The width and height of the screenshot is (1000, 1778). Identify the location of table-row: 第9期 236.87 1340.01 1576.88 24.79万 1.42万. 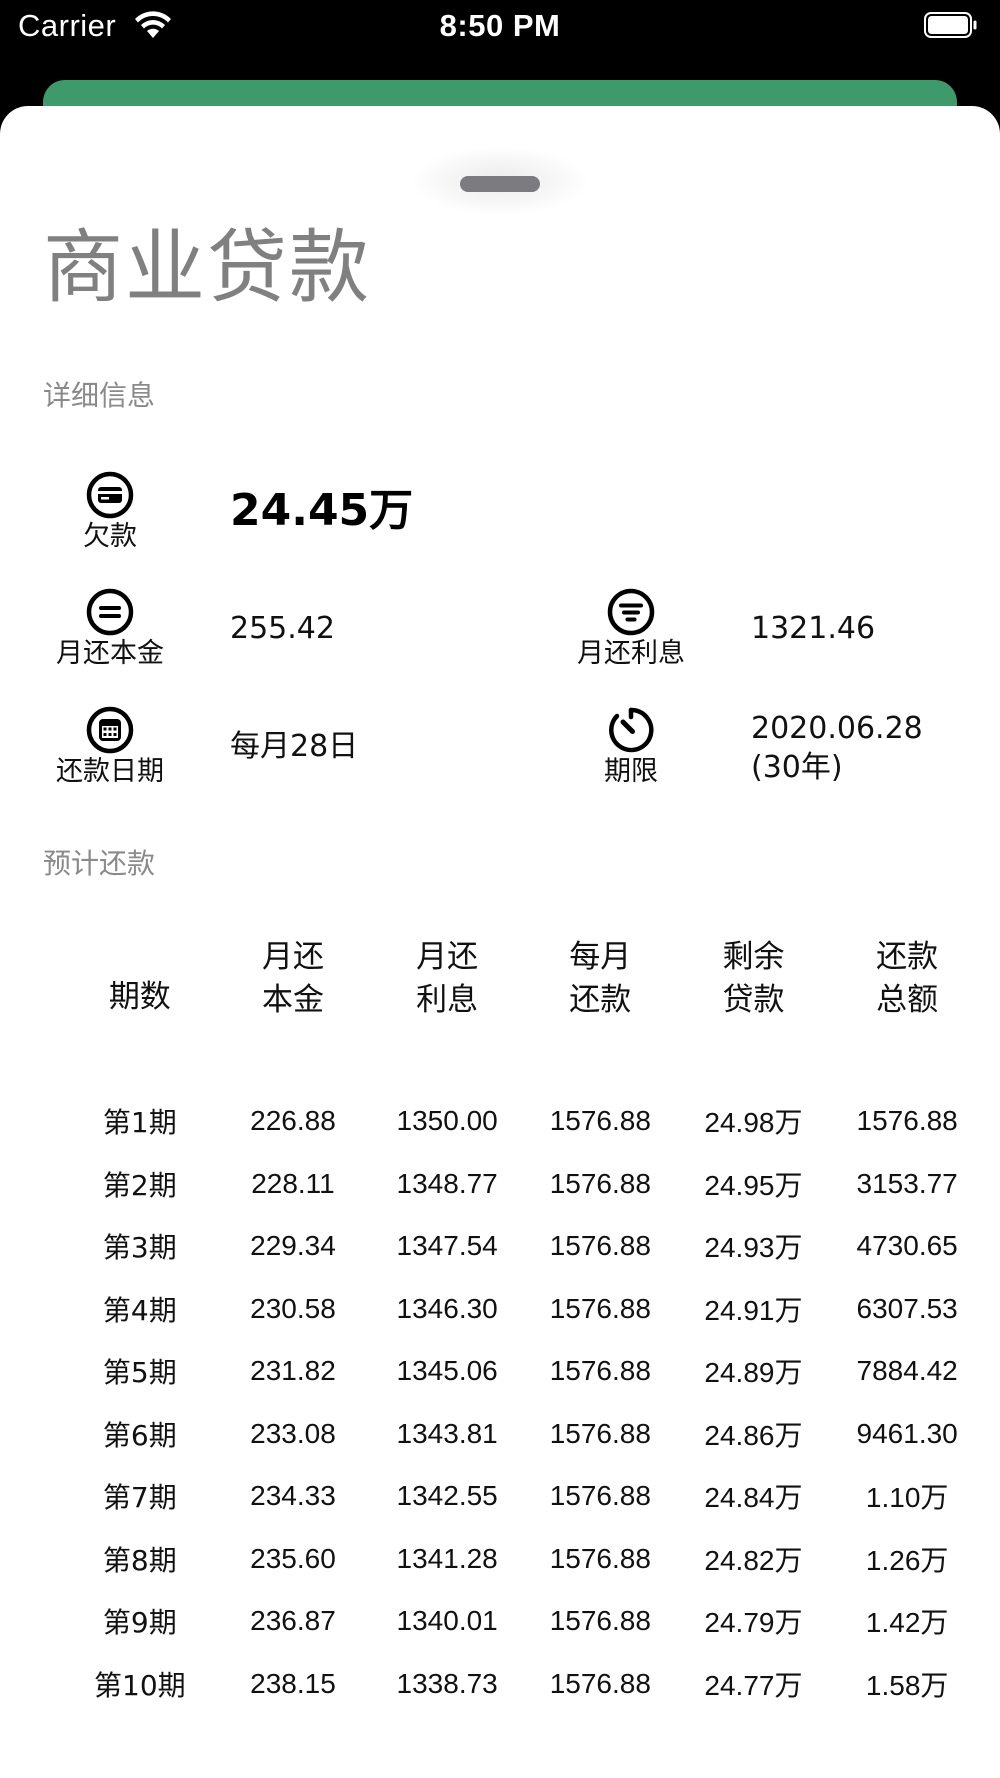
(524, 1621).